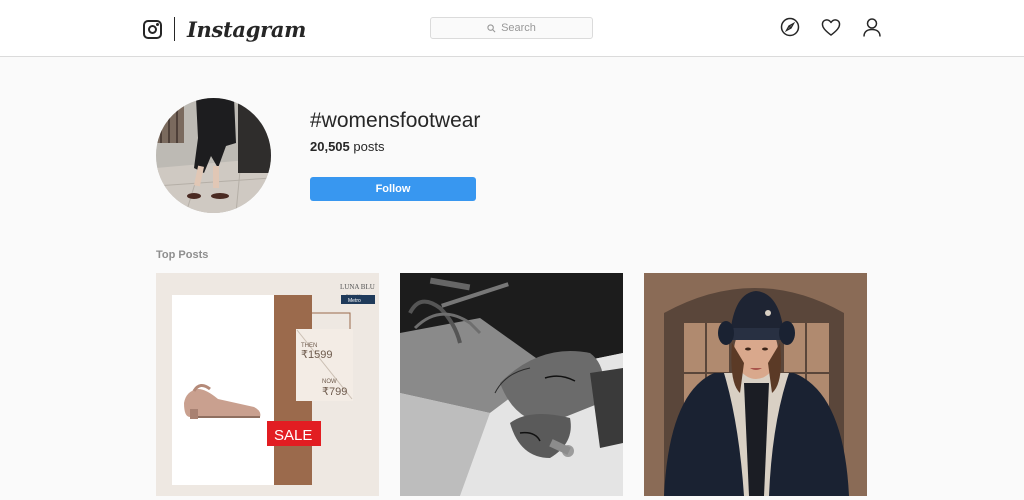 Image resolution: width=1024 pixels, height=500 pixels. I want to click on instagram-wordmark: Instagram, so click(246, 29).